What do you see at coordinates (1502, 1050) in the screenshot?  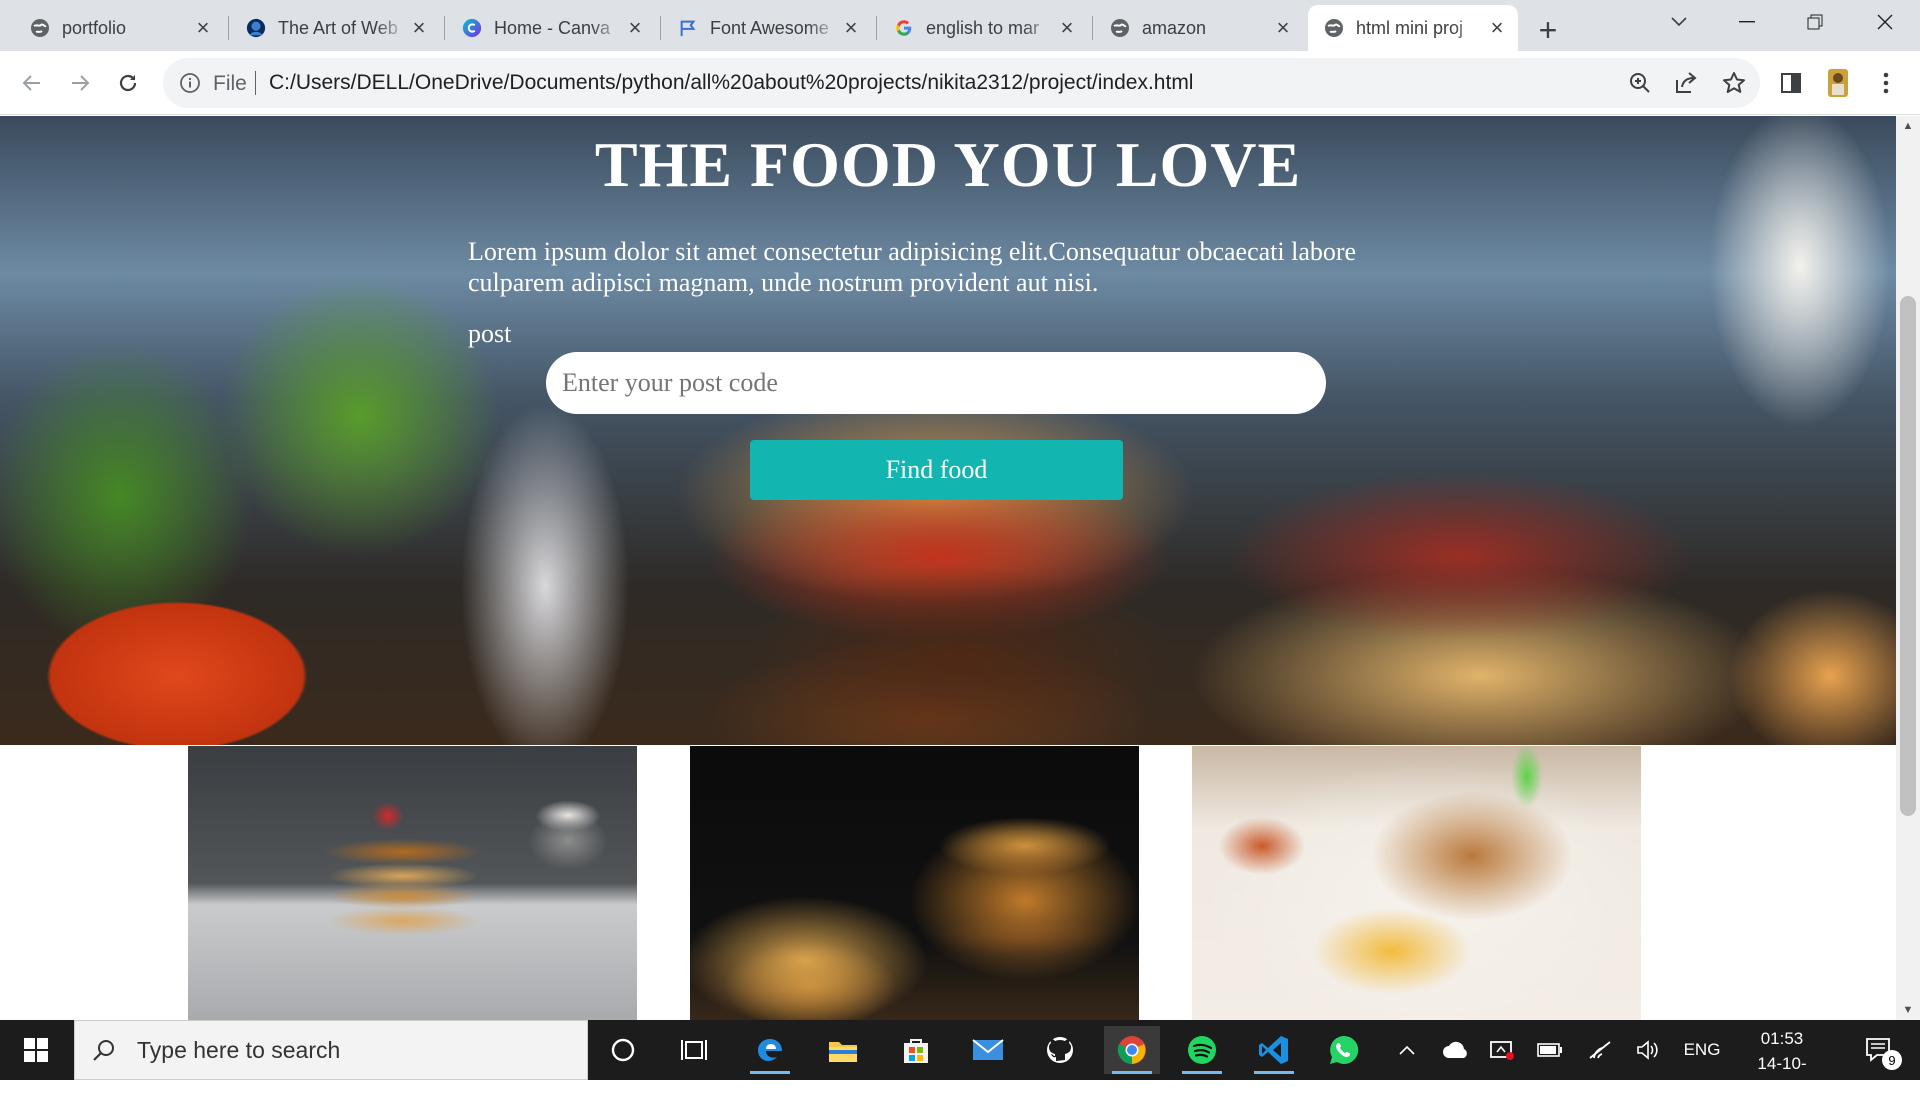 I see `screen-record-icon` at bounding box center [1502, 1050].